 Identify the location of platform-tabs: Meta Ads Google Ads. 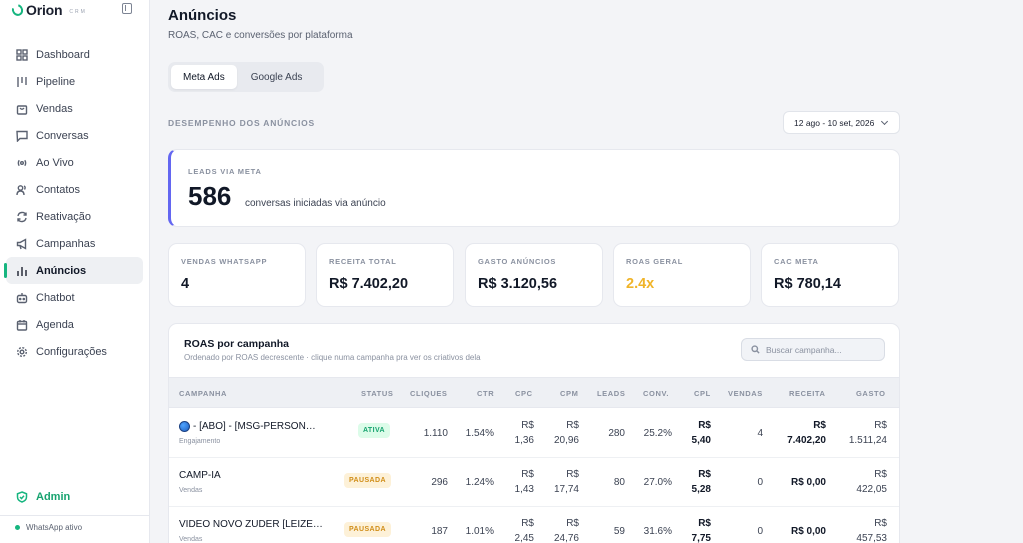
(246, 77).